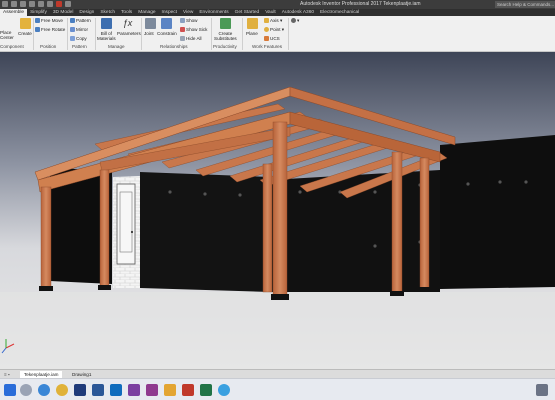 The width and height of the screenshot is (555, 400). What do you see at coordinates (206, 390) in the screenshot?
I see `excel-icon` at bounding box center [206, 390].